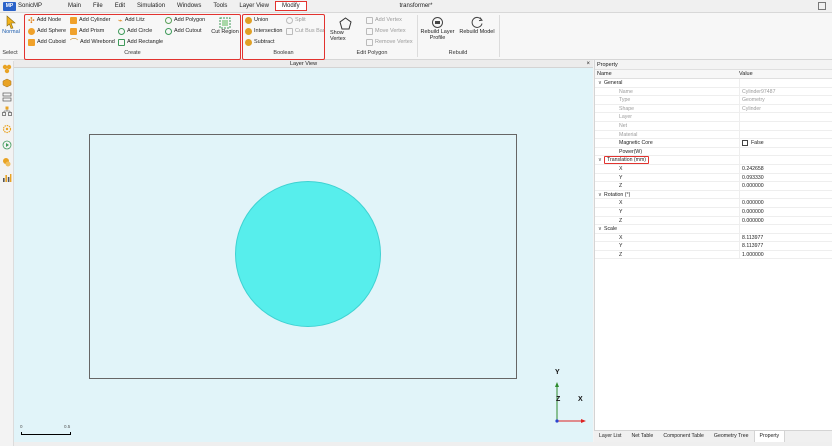 The image size is (832, 446). Describe the element at coordinates (47, 31) in the screenshot. I see `add-sphere-button: Add Sphere` at that location.